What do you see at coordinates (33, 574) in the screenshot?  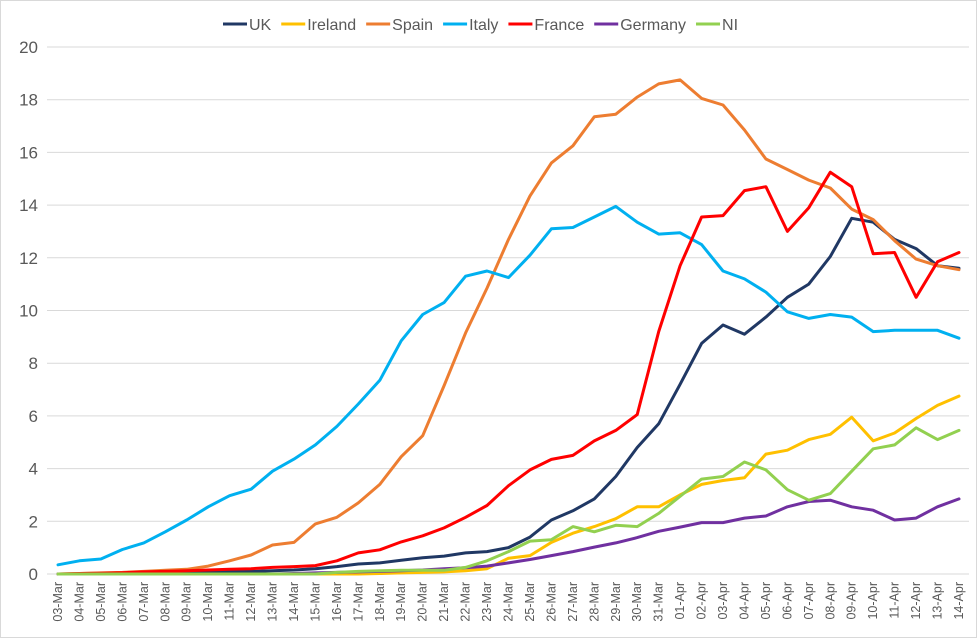 I see `y-tick-label: 0` at bounding box center [33, 574].